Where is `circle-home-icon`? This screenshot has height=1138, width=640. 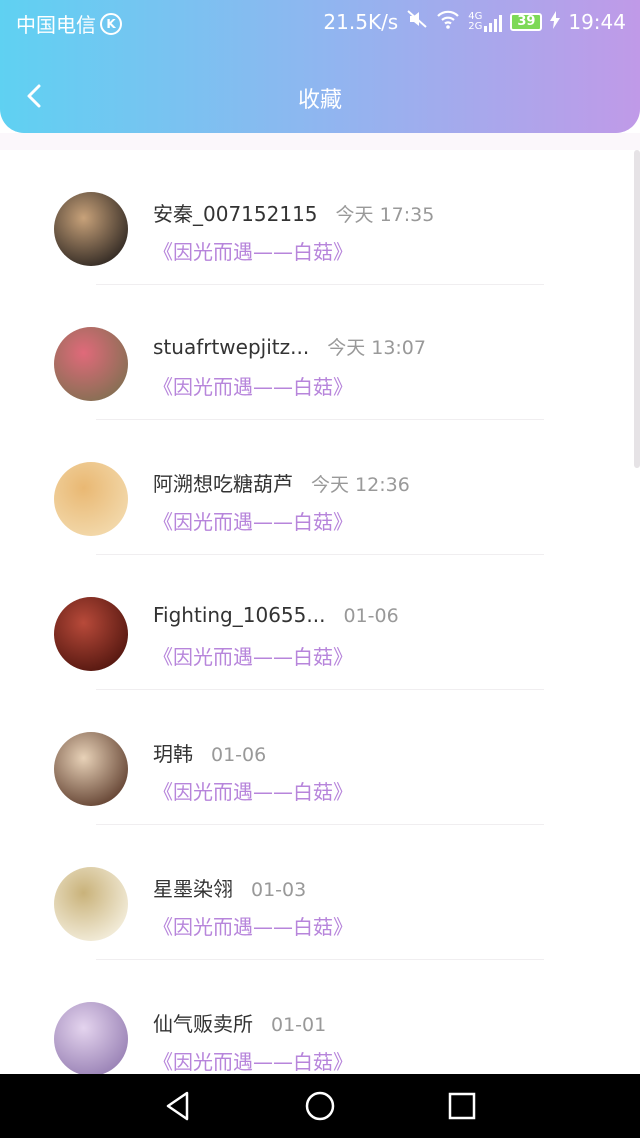
circle-home-icon is located at coordinates (320, 1106).